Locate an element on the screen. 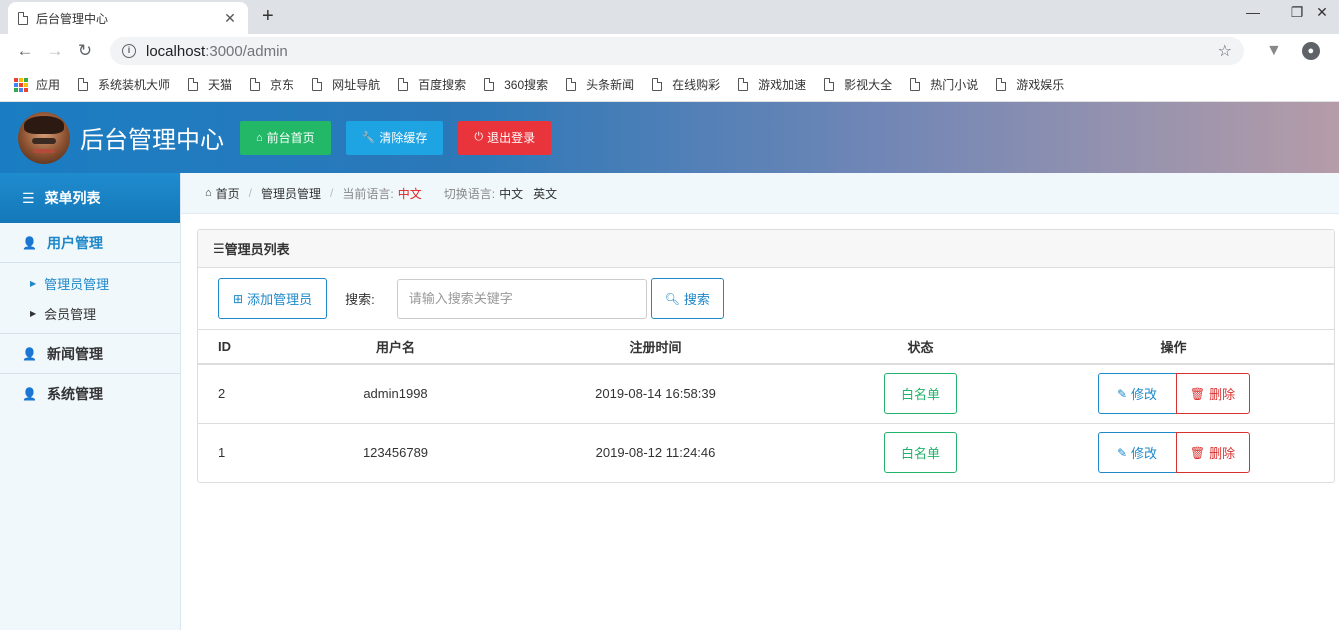 The height and width of the screenshot is (630, 1339). switch-language-label: 切换语言: is located at coordinates (469, 193).